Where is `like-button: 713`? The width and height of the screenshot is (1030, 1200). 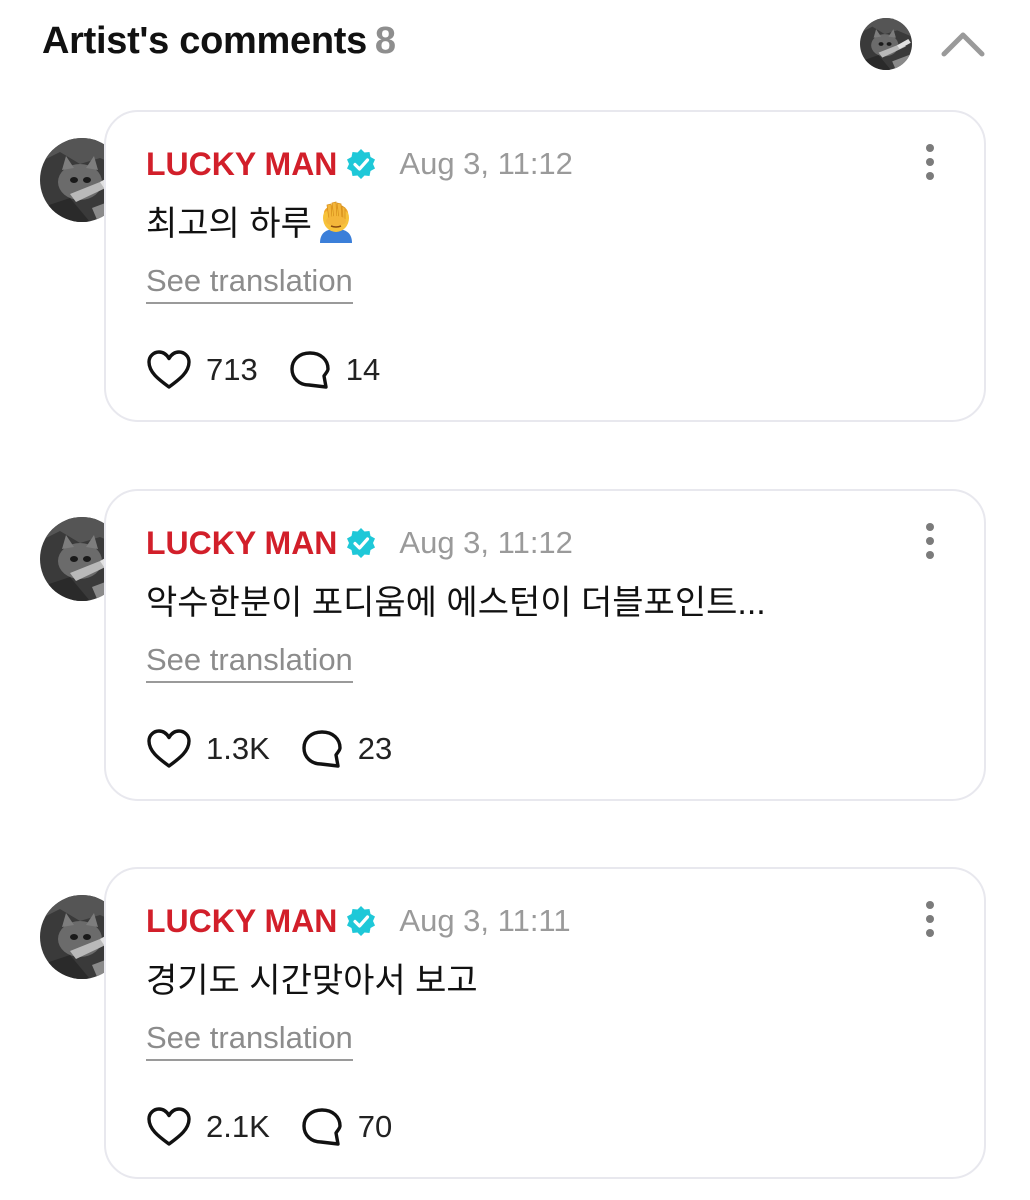 like-button: 713 is located at coordinates (202, 370).